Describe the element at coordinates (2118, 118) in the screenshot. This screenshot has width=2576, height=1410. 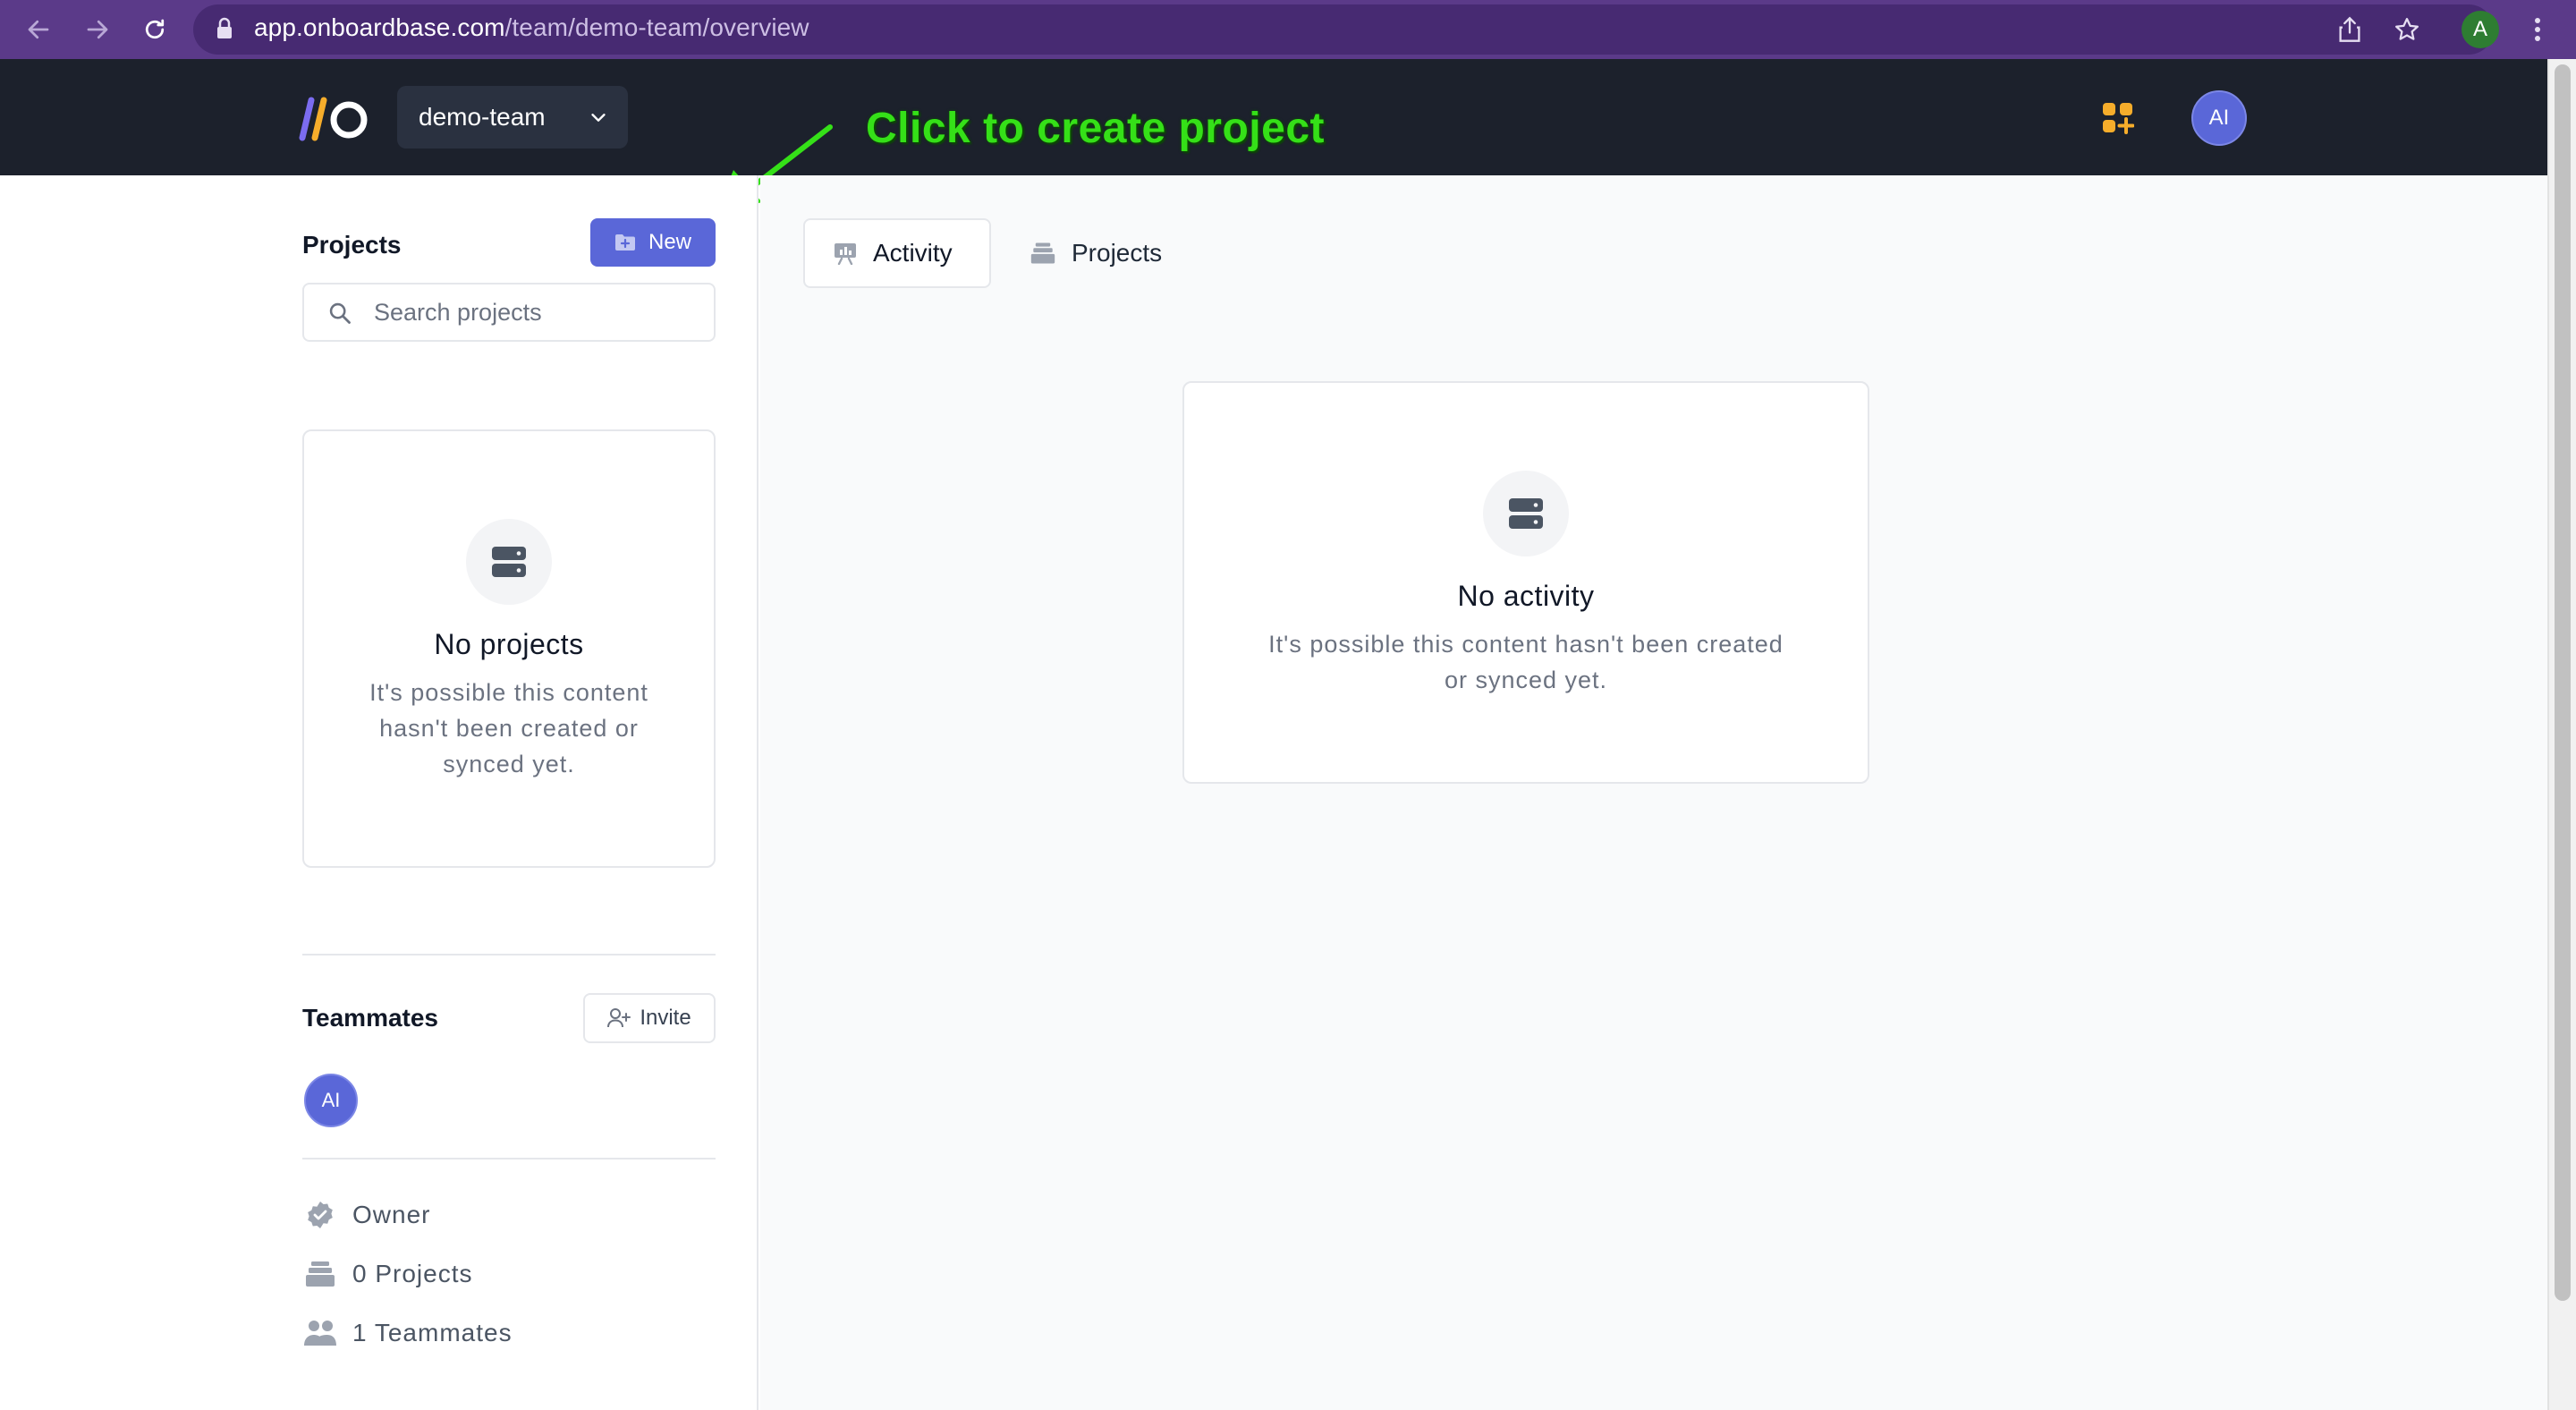
I see `apps-grid-icon` at that location.